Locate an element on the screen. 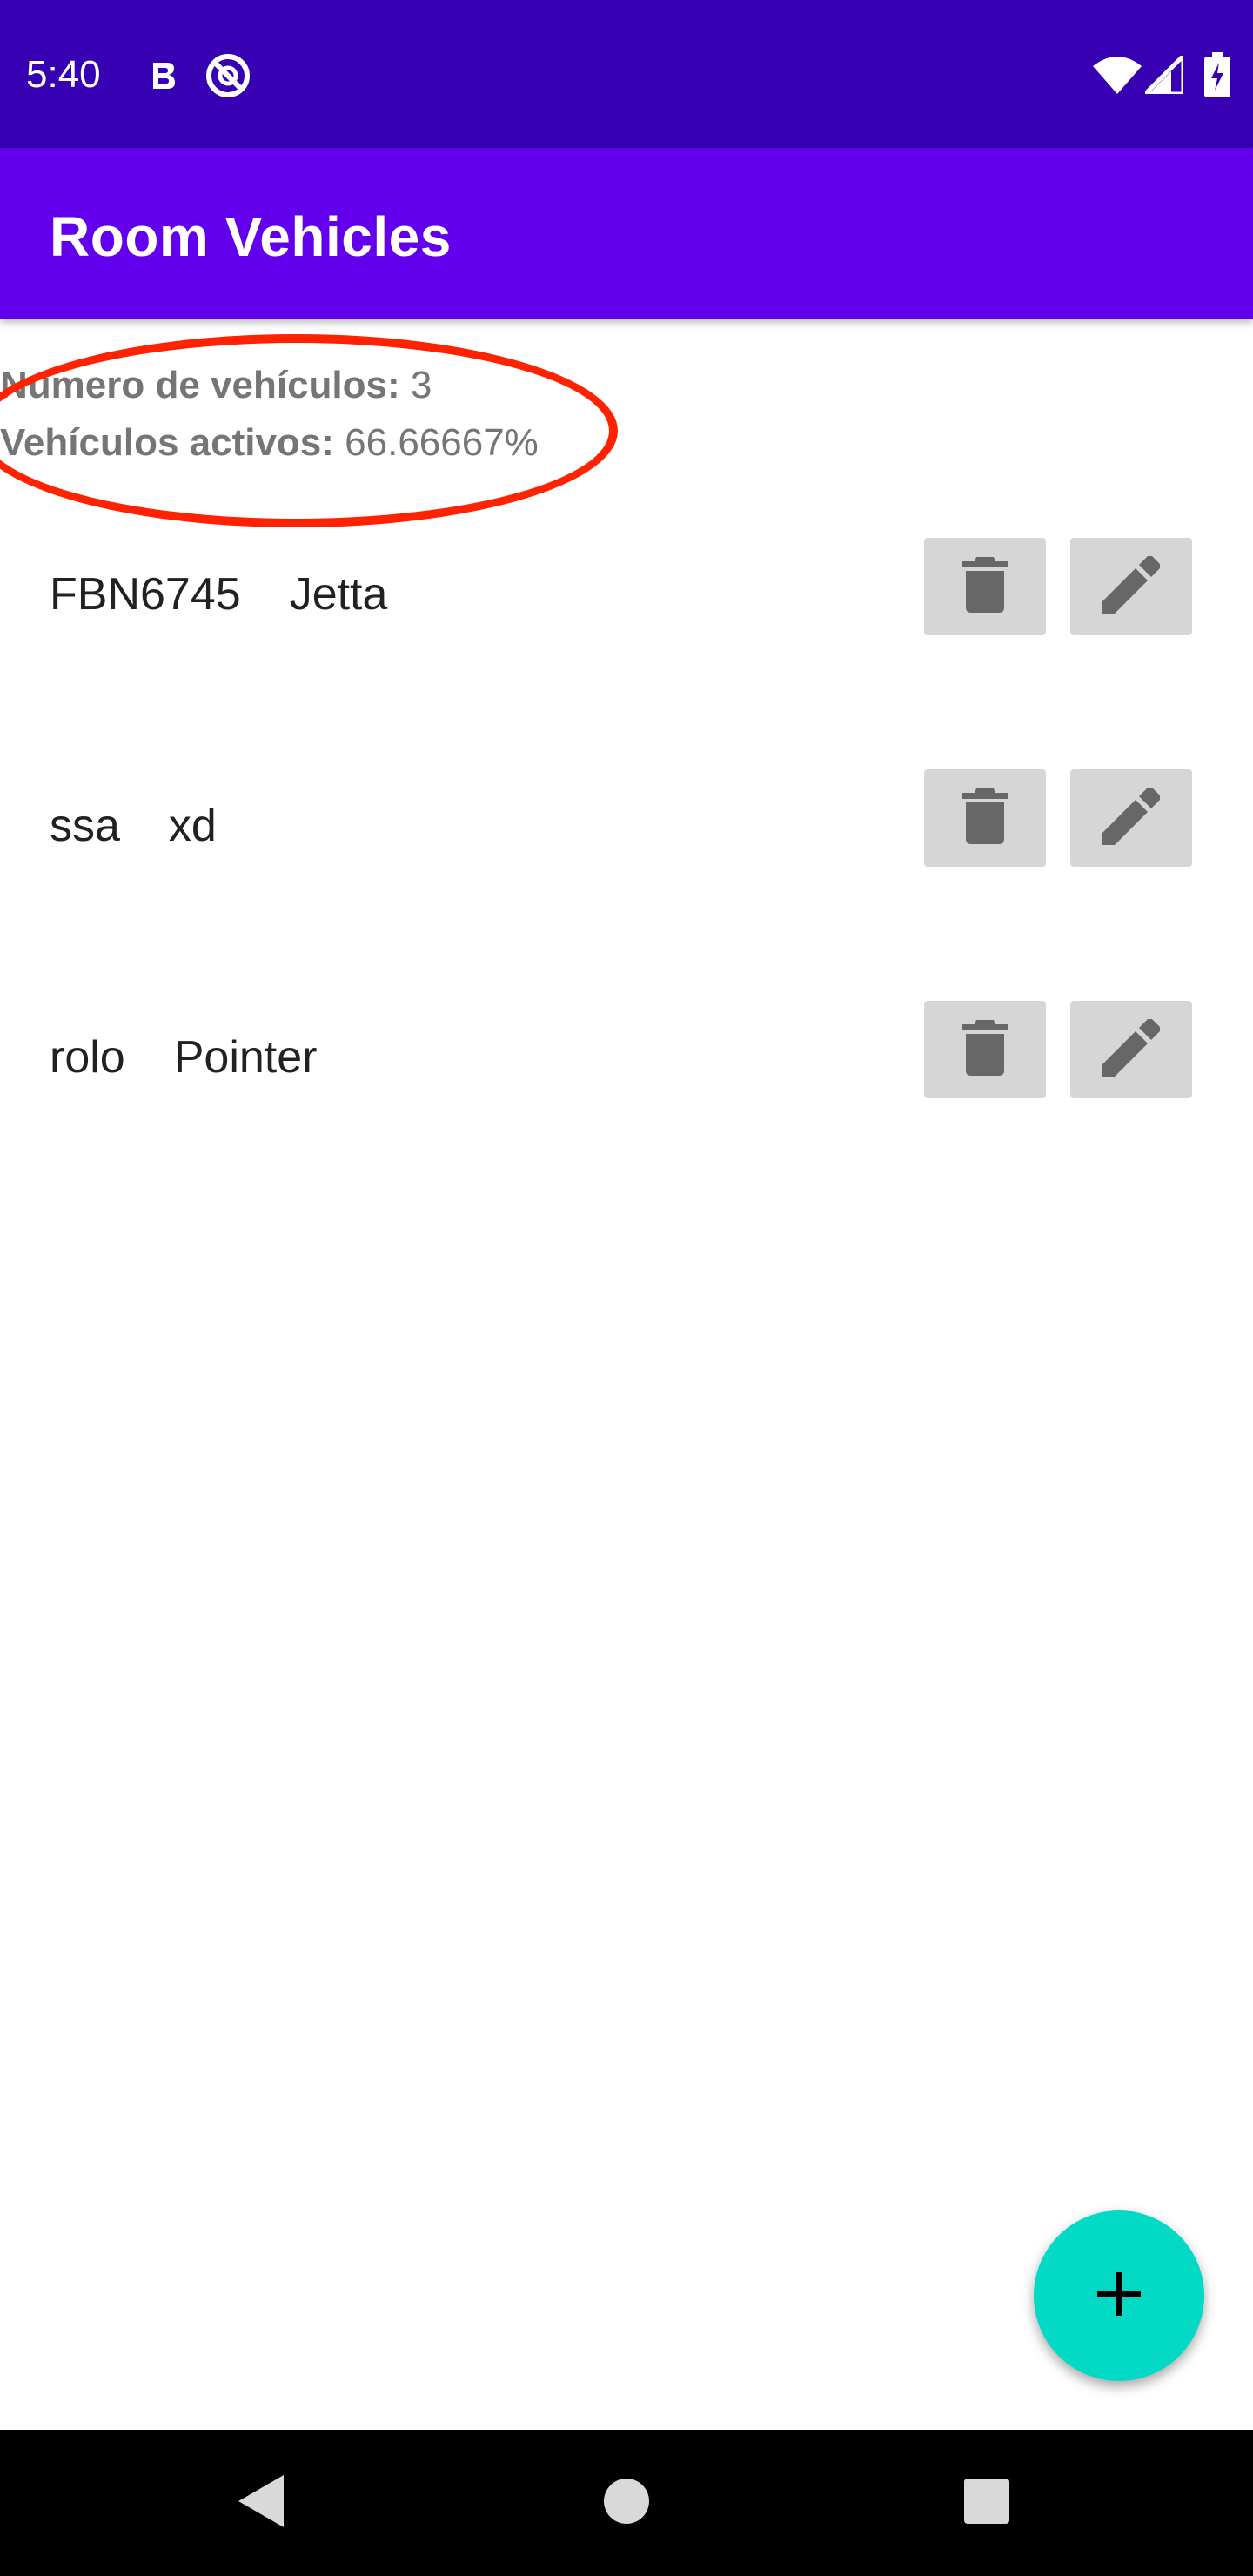 The height and width of the screenshot is (2576, 1253). active-vehicles-line: Vehículos activos: 66.66667% is located at coordinates (269, 443).